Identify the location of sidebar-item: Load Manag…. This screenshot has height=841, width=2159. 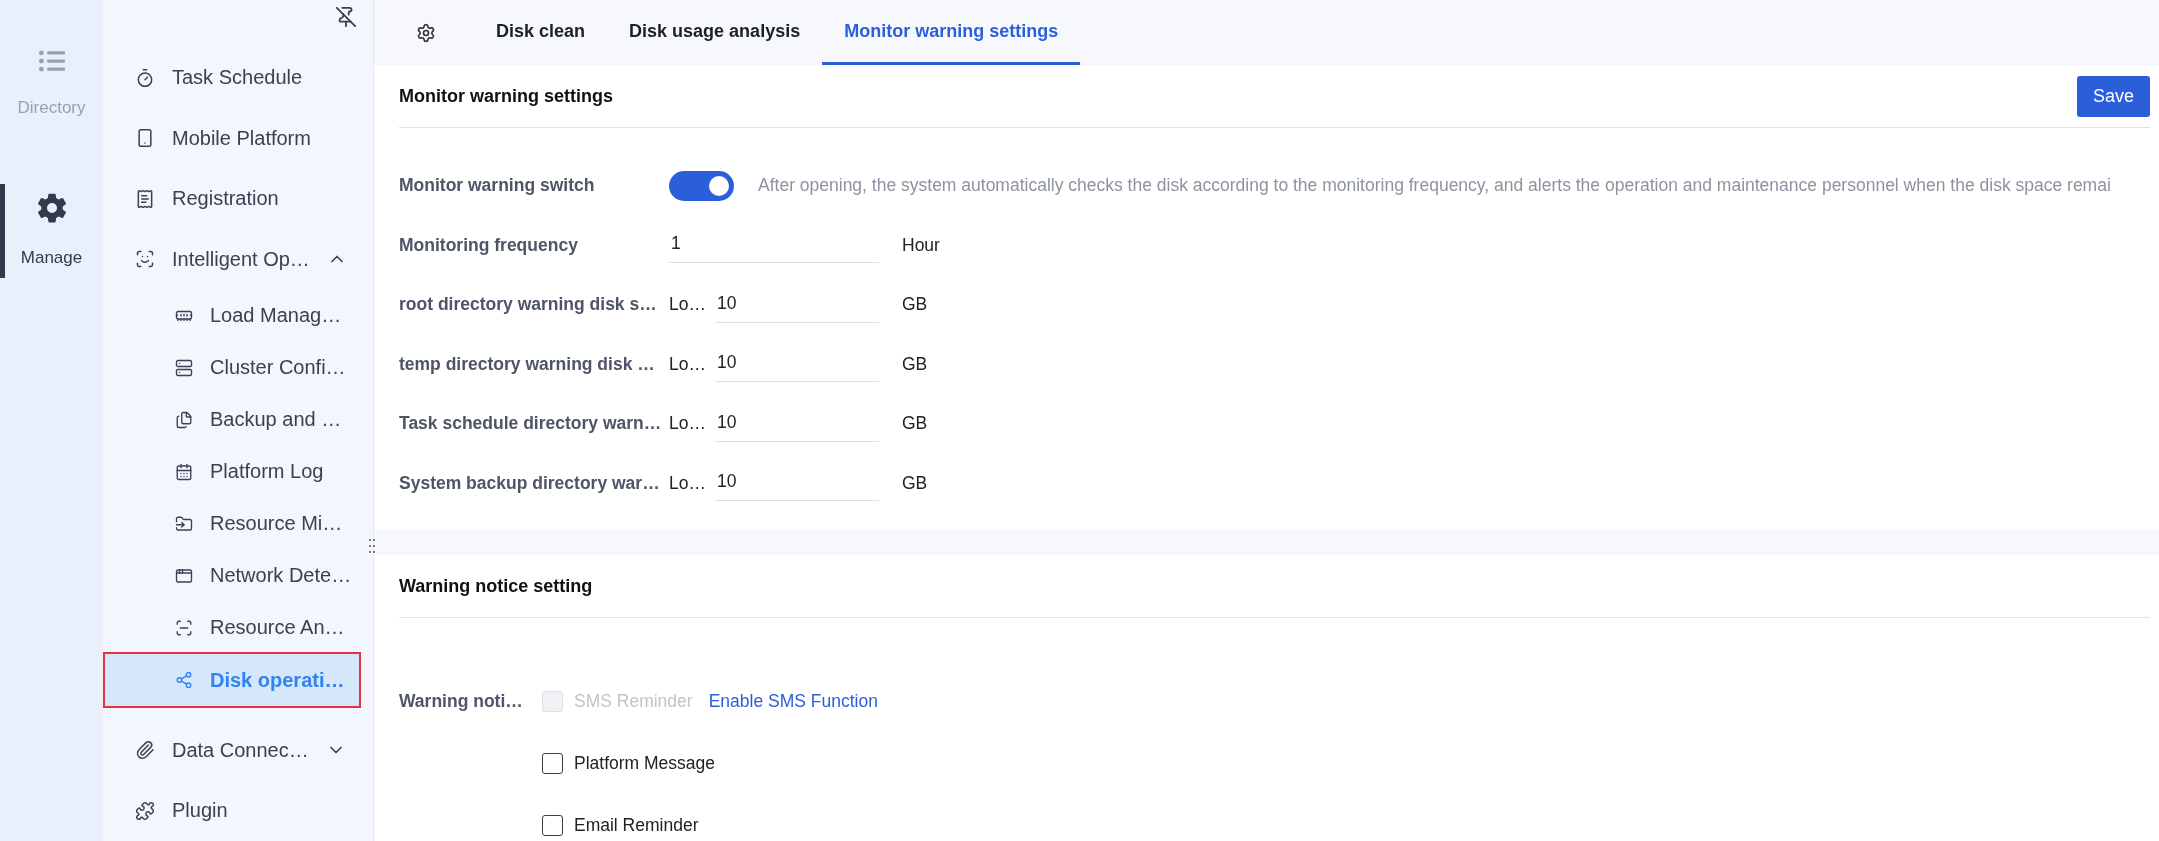
(232, 315).